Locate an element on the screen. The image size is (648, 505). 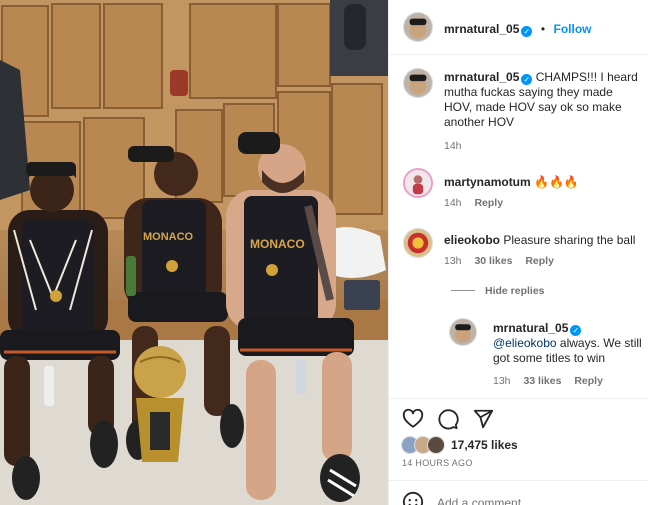
comment-text: 🔥🔥🔥 is located at coordinates (556, 182).